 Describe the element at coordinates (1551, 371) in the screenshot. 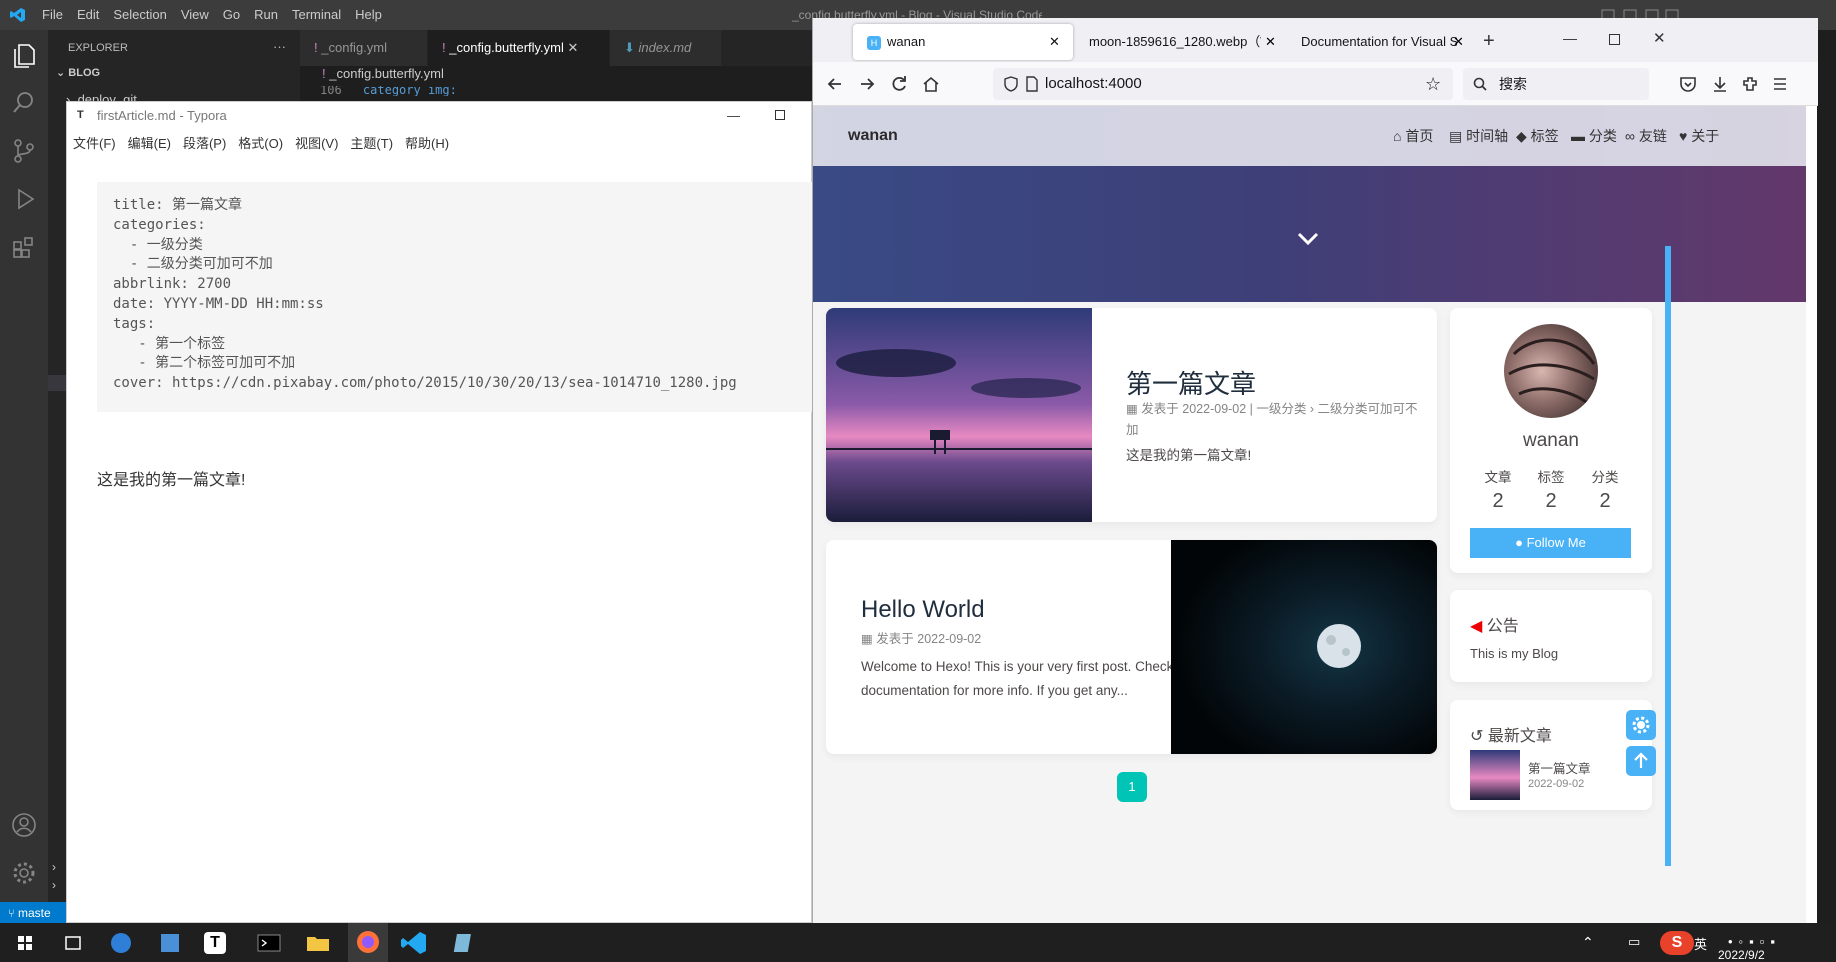

I see `avatar` at that location.